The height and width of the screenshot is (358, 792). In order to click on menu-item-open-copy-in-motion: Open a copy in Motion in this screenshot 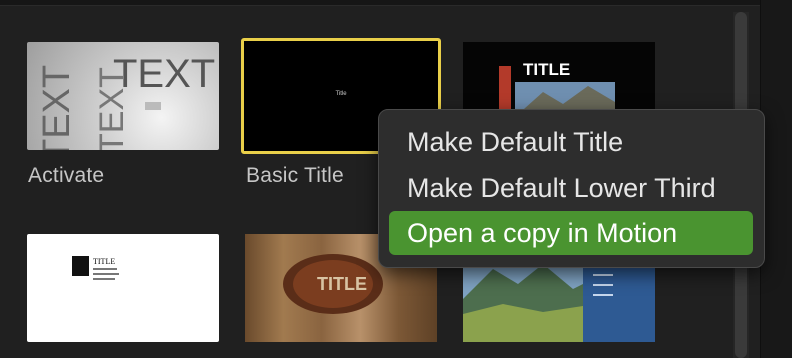, I will do `click(571, 233)`.